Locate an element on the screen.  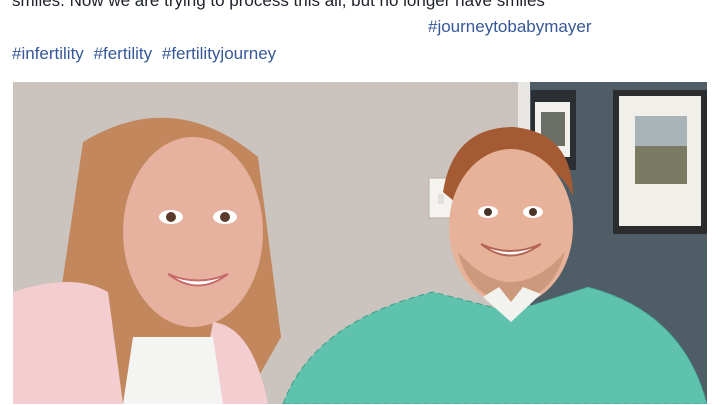
hashtag-link-fertilityjourney: #fertilityjourney is located at coordinates (219, 53).